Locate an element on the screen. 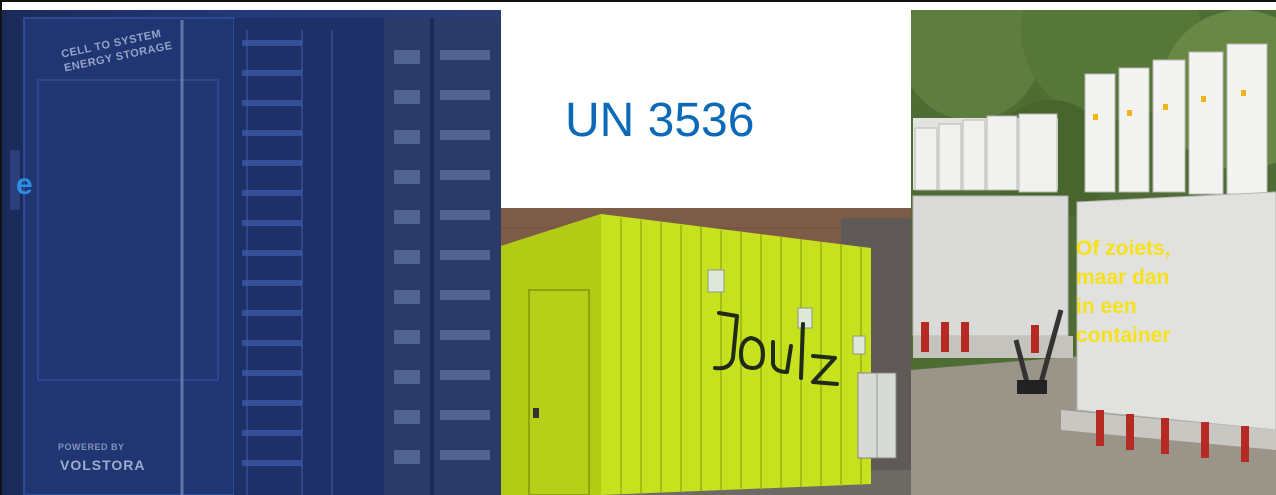 The width and height of the screenshot is (1276, 495). note-text: Of zoiets, maar dan in een container is located at coordinates (1123, 292).